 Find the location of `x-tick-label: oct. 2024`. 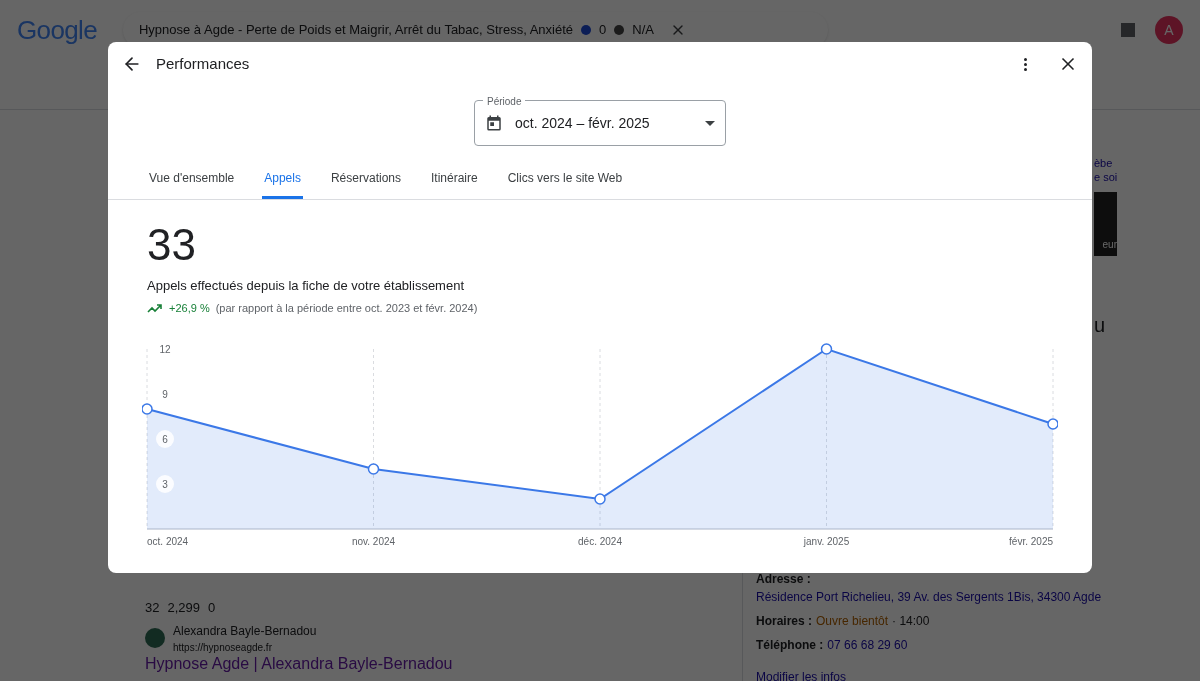

x-tick-label: oct. 2024 is located at coordinates (168, 541).